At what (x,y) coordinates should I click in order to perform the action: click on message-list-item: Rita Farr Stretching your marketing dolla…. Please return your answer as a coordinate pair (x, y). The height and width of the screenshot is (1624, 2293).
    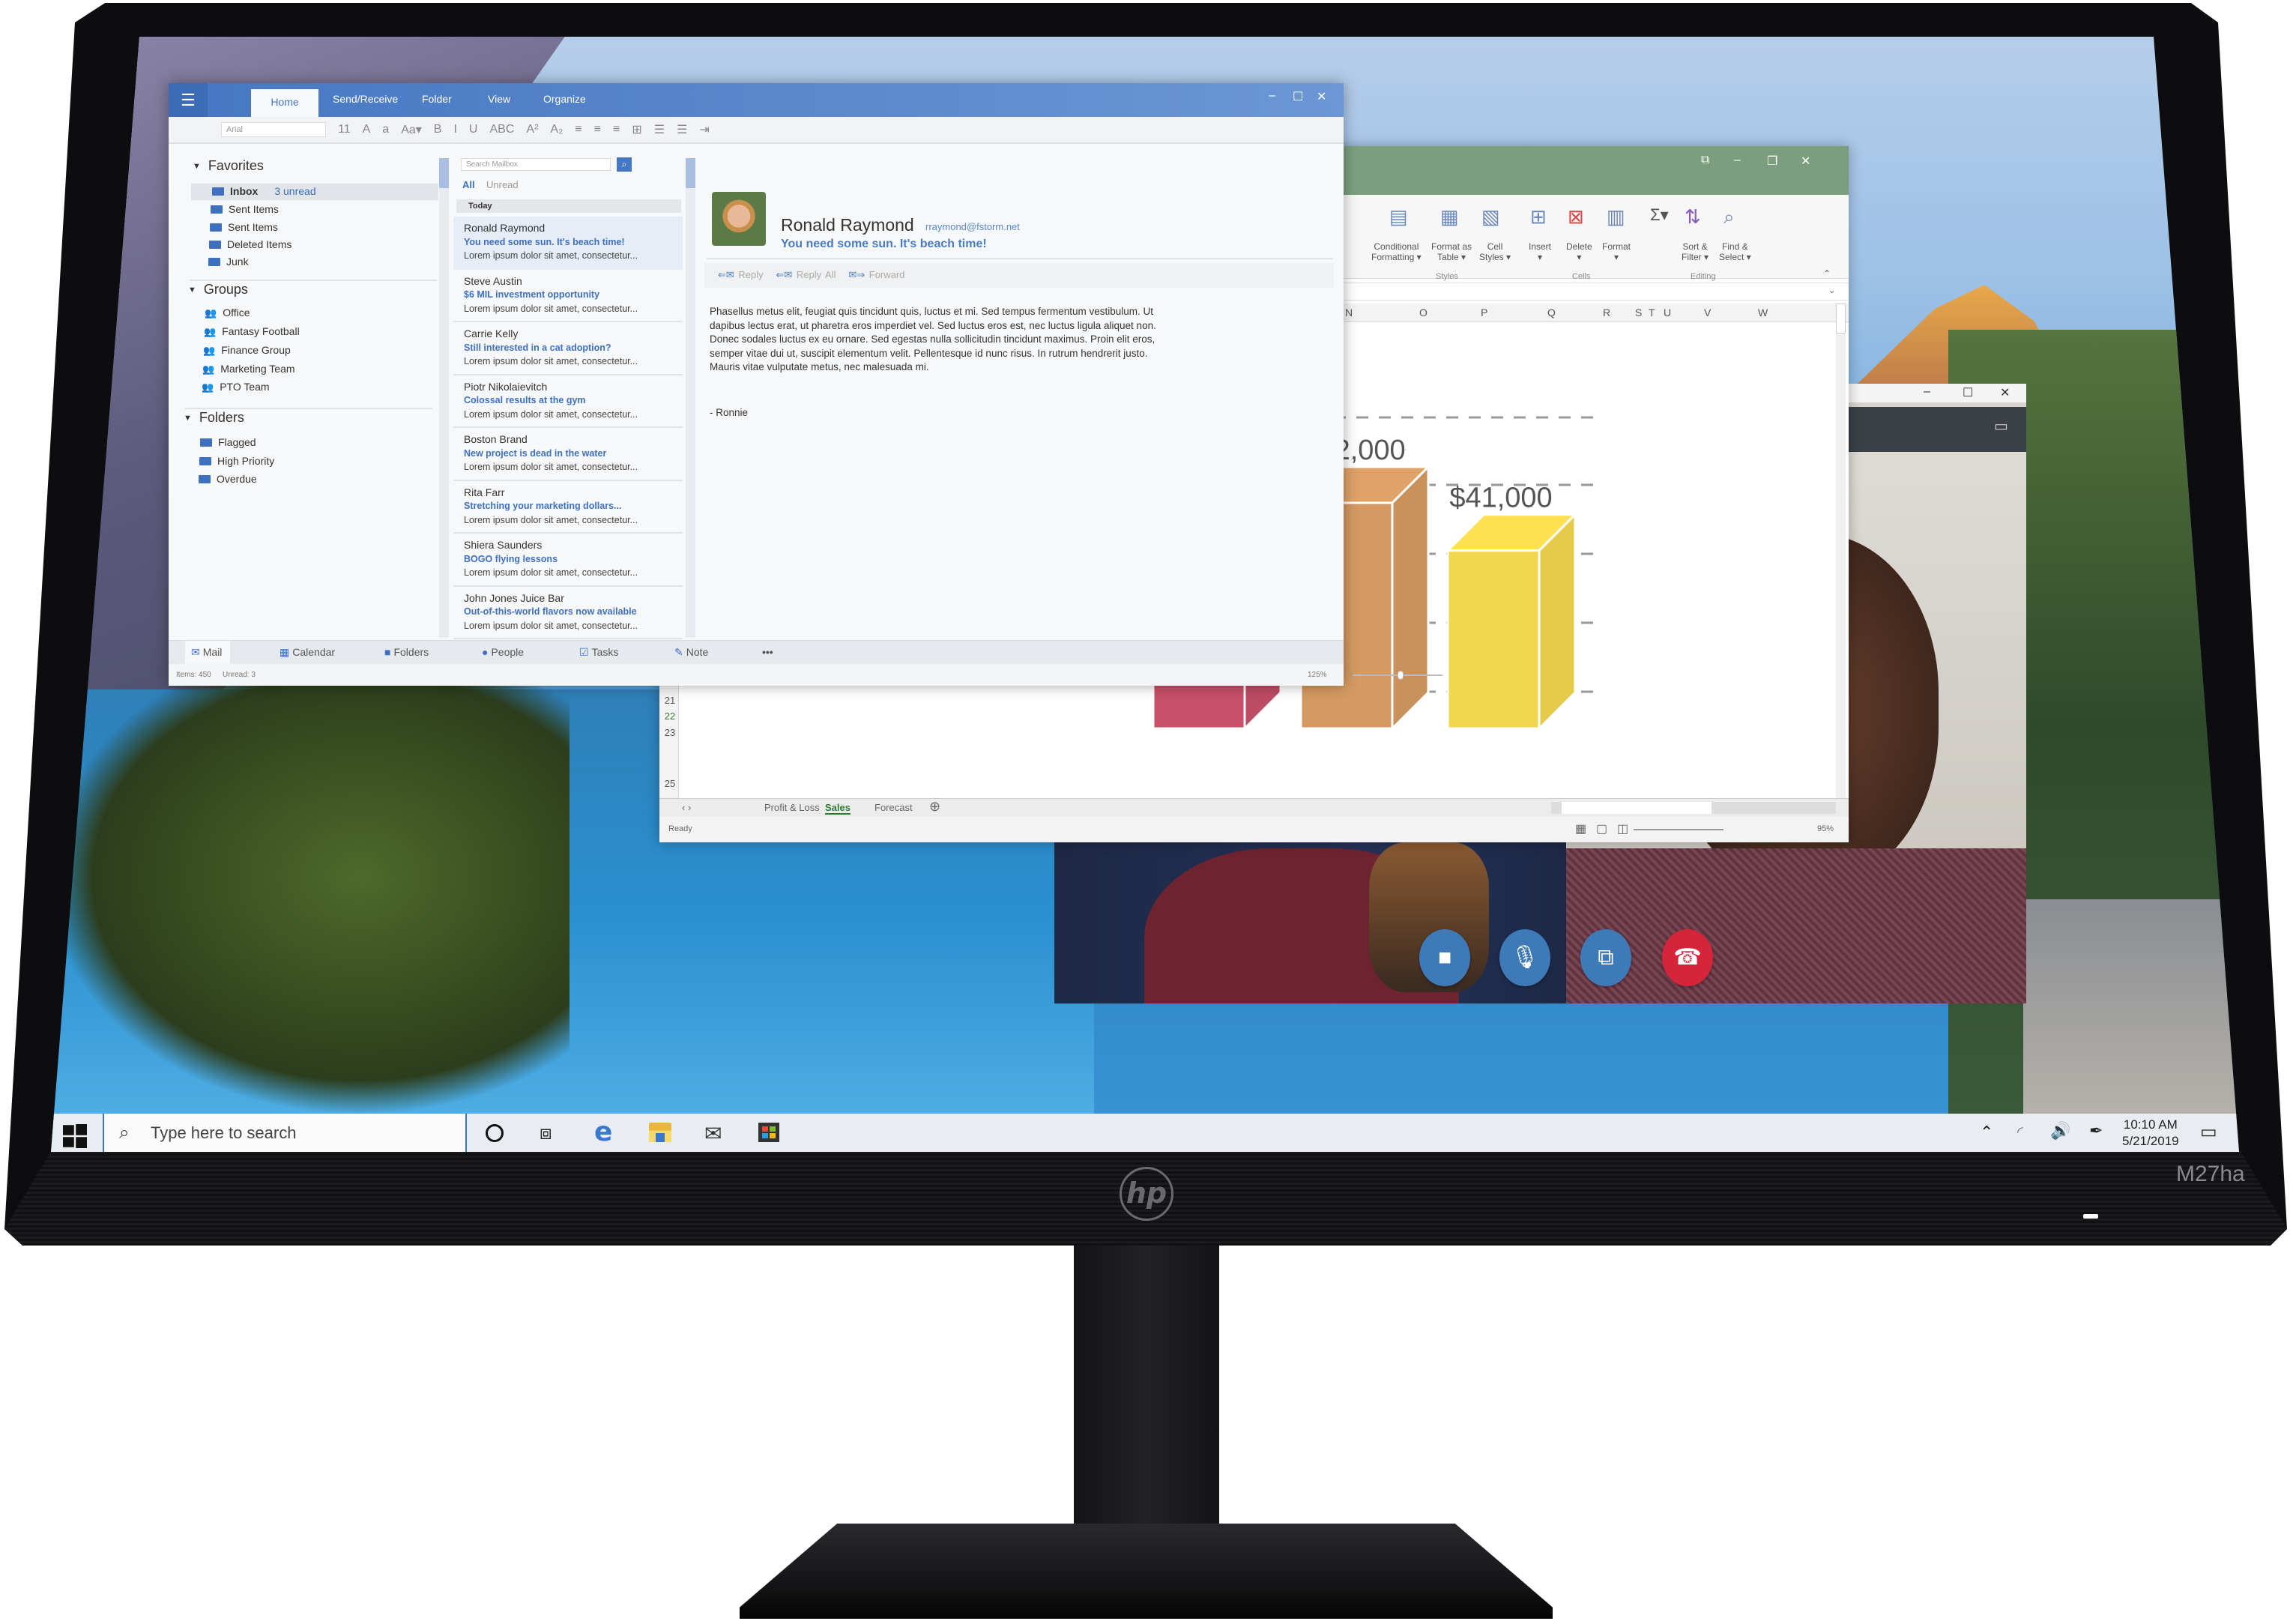
    Looking at the image, I should click on (568, 507).